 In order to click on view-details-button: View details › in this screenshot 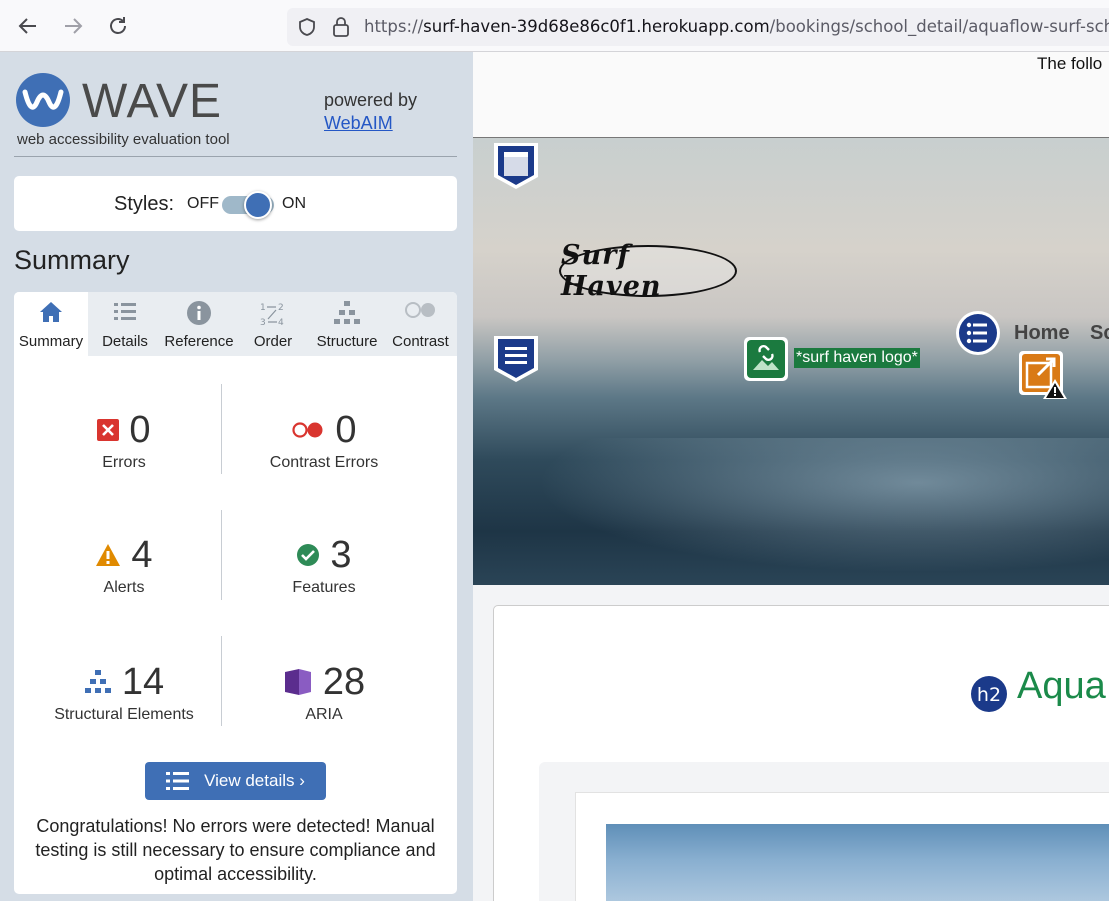, I will do `click(235, 781)`.